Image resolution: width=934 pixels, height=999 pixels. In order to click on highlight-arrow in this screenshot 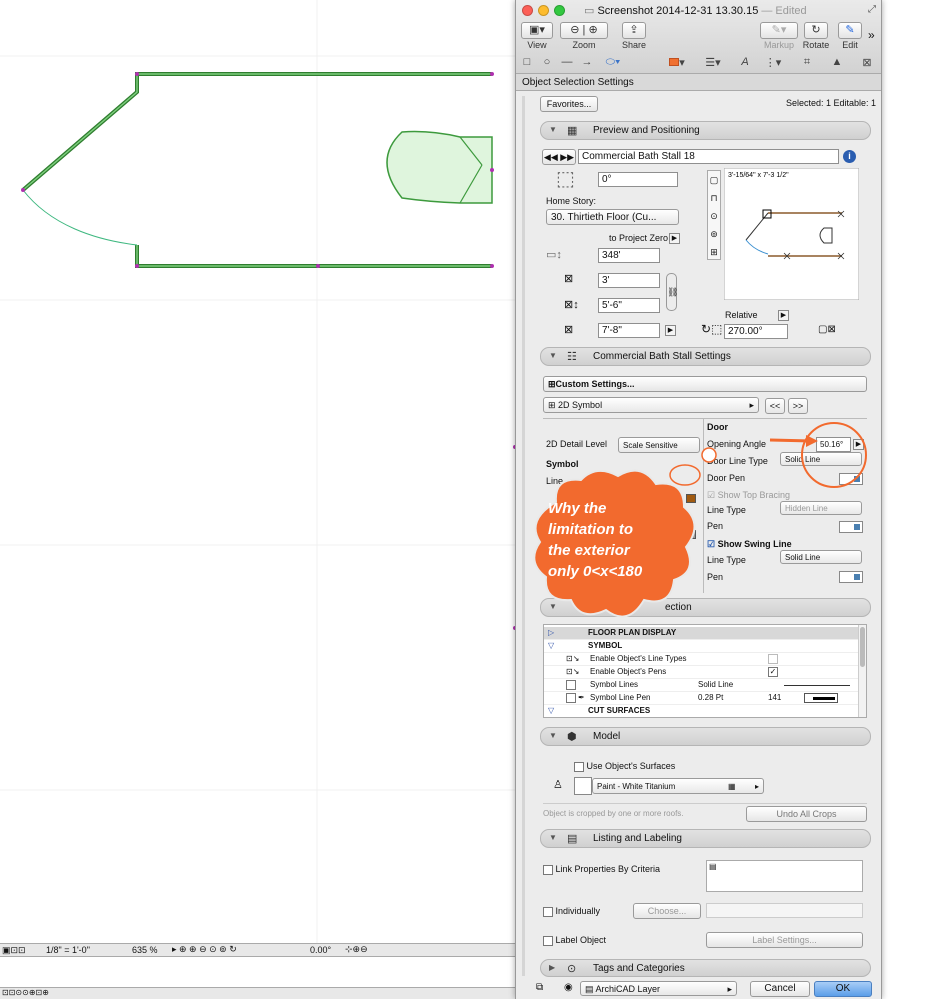, I will do `click(791, 440)`.